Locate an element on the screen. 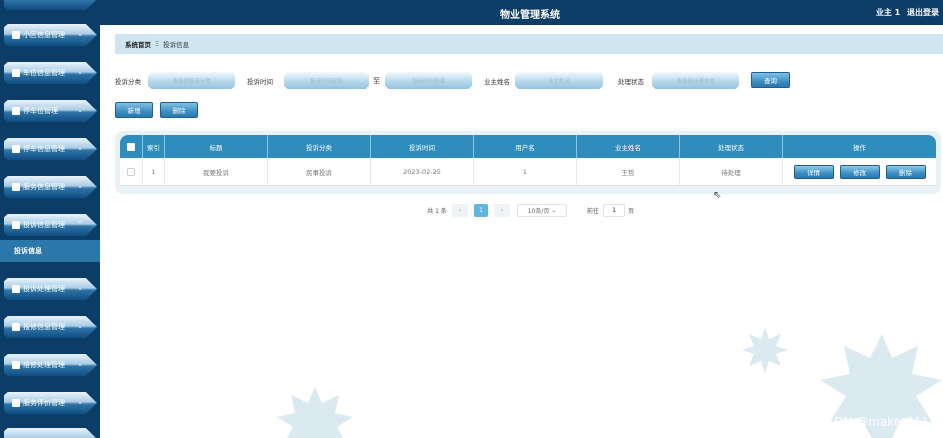 Image resolution: width=943 pixels, height=438 pixels. col-header: 处理状态 is located at coordinates (731, 146).